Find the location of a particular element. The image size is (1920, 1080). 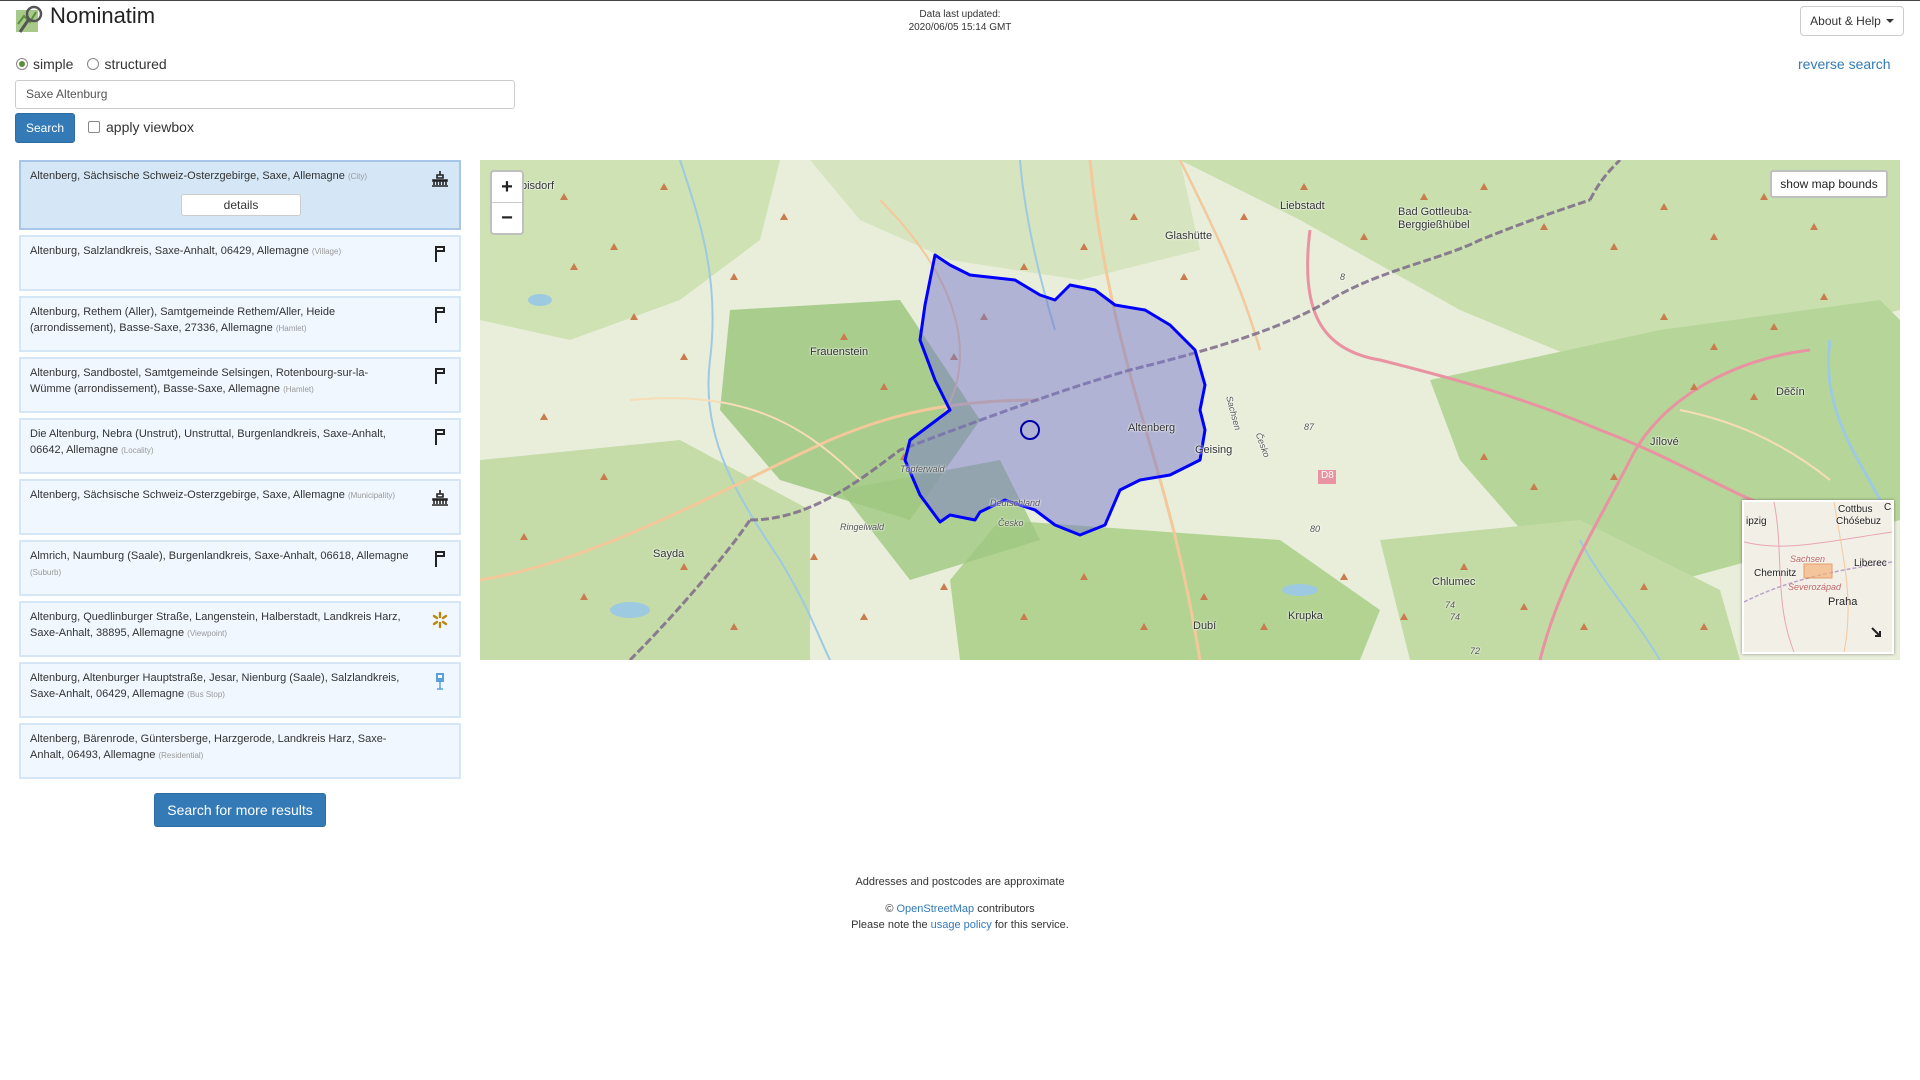

zoom-out-button: − is located at coordinates (507, 218).